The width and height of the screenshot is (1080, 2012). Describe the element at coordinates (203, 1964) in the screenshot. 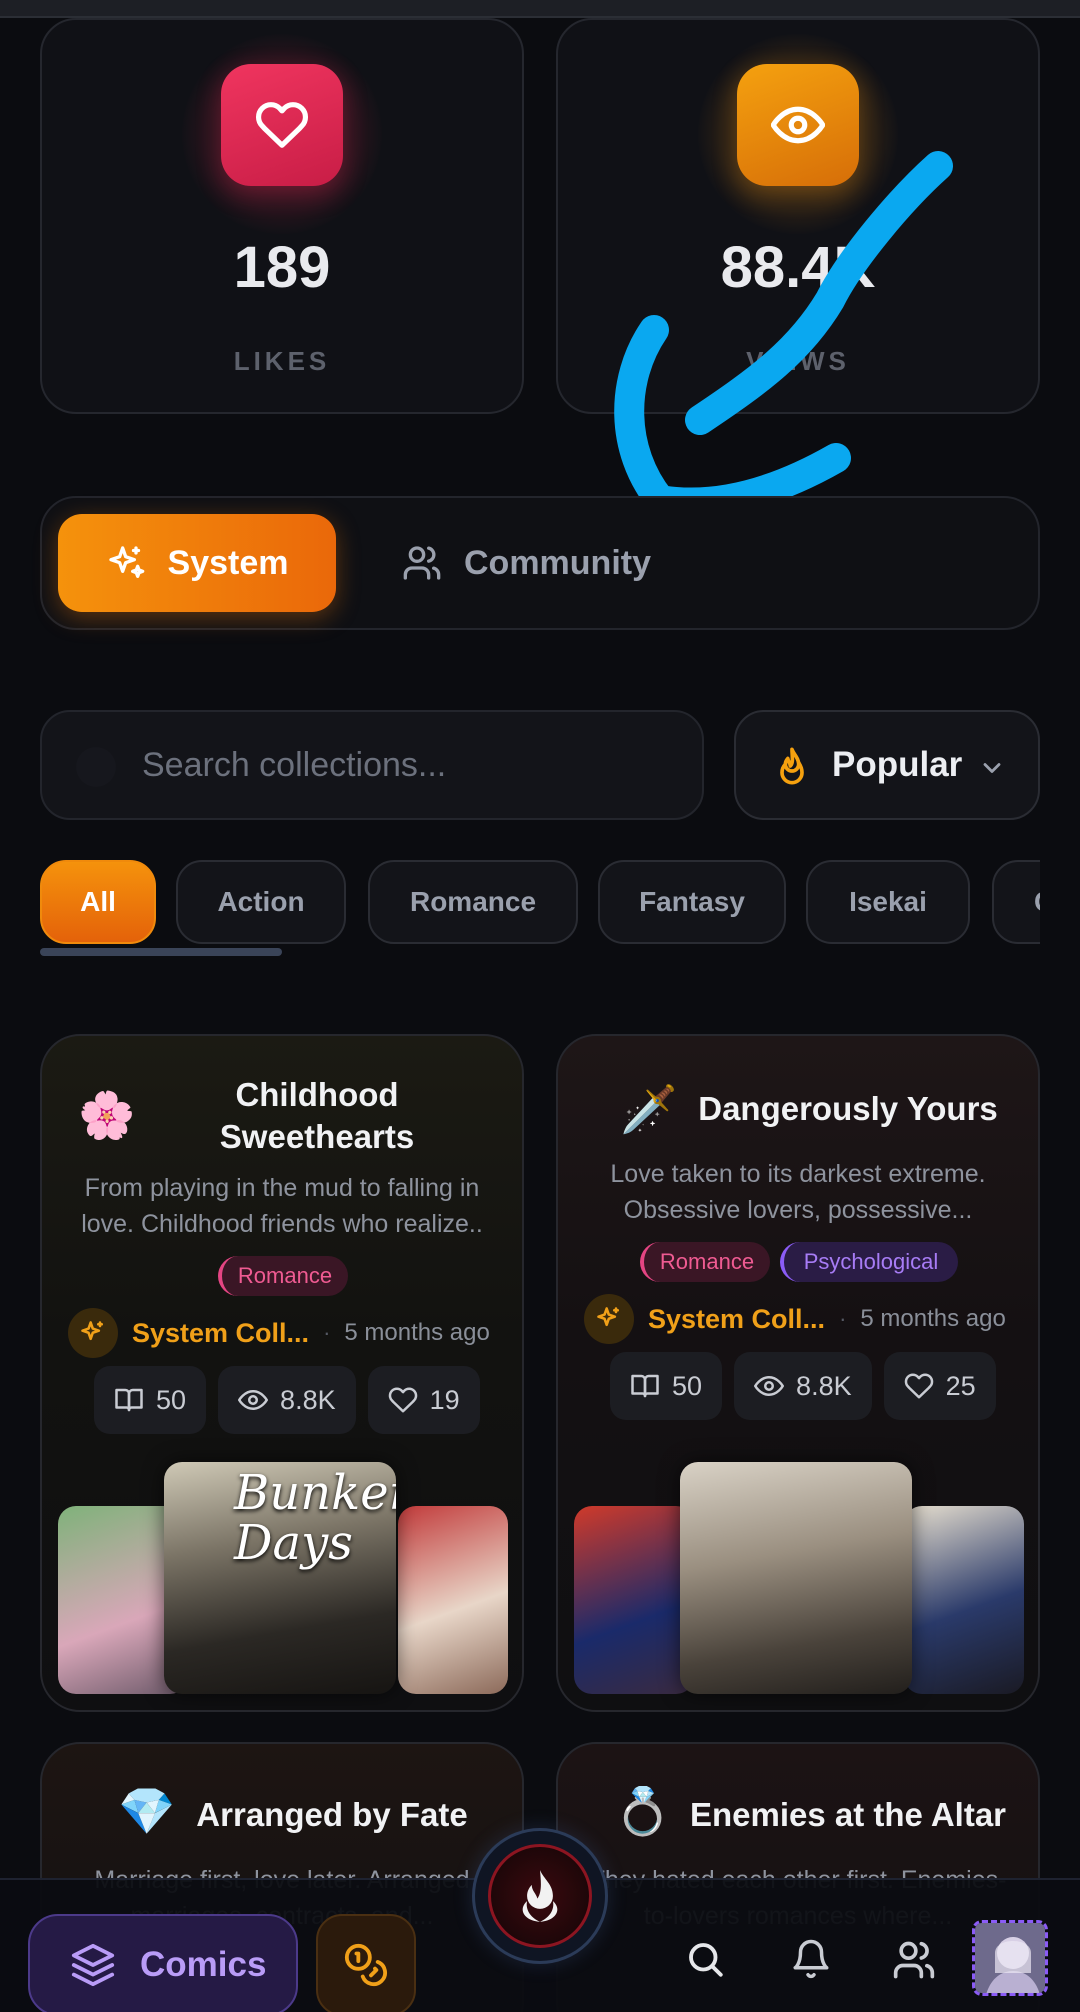

I see `nav-comics-label: Comics` at that location.